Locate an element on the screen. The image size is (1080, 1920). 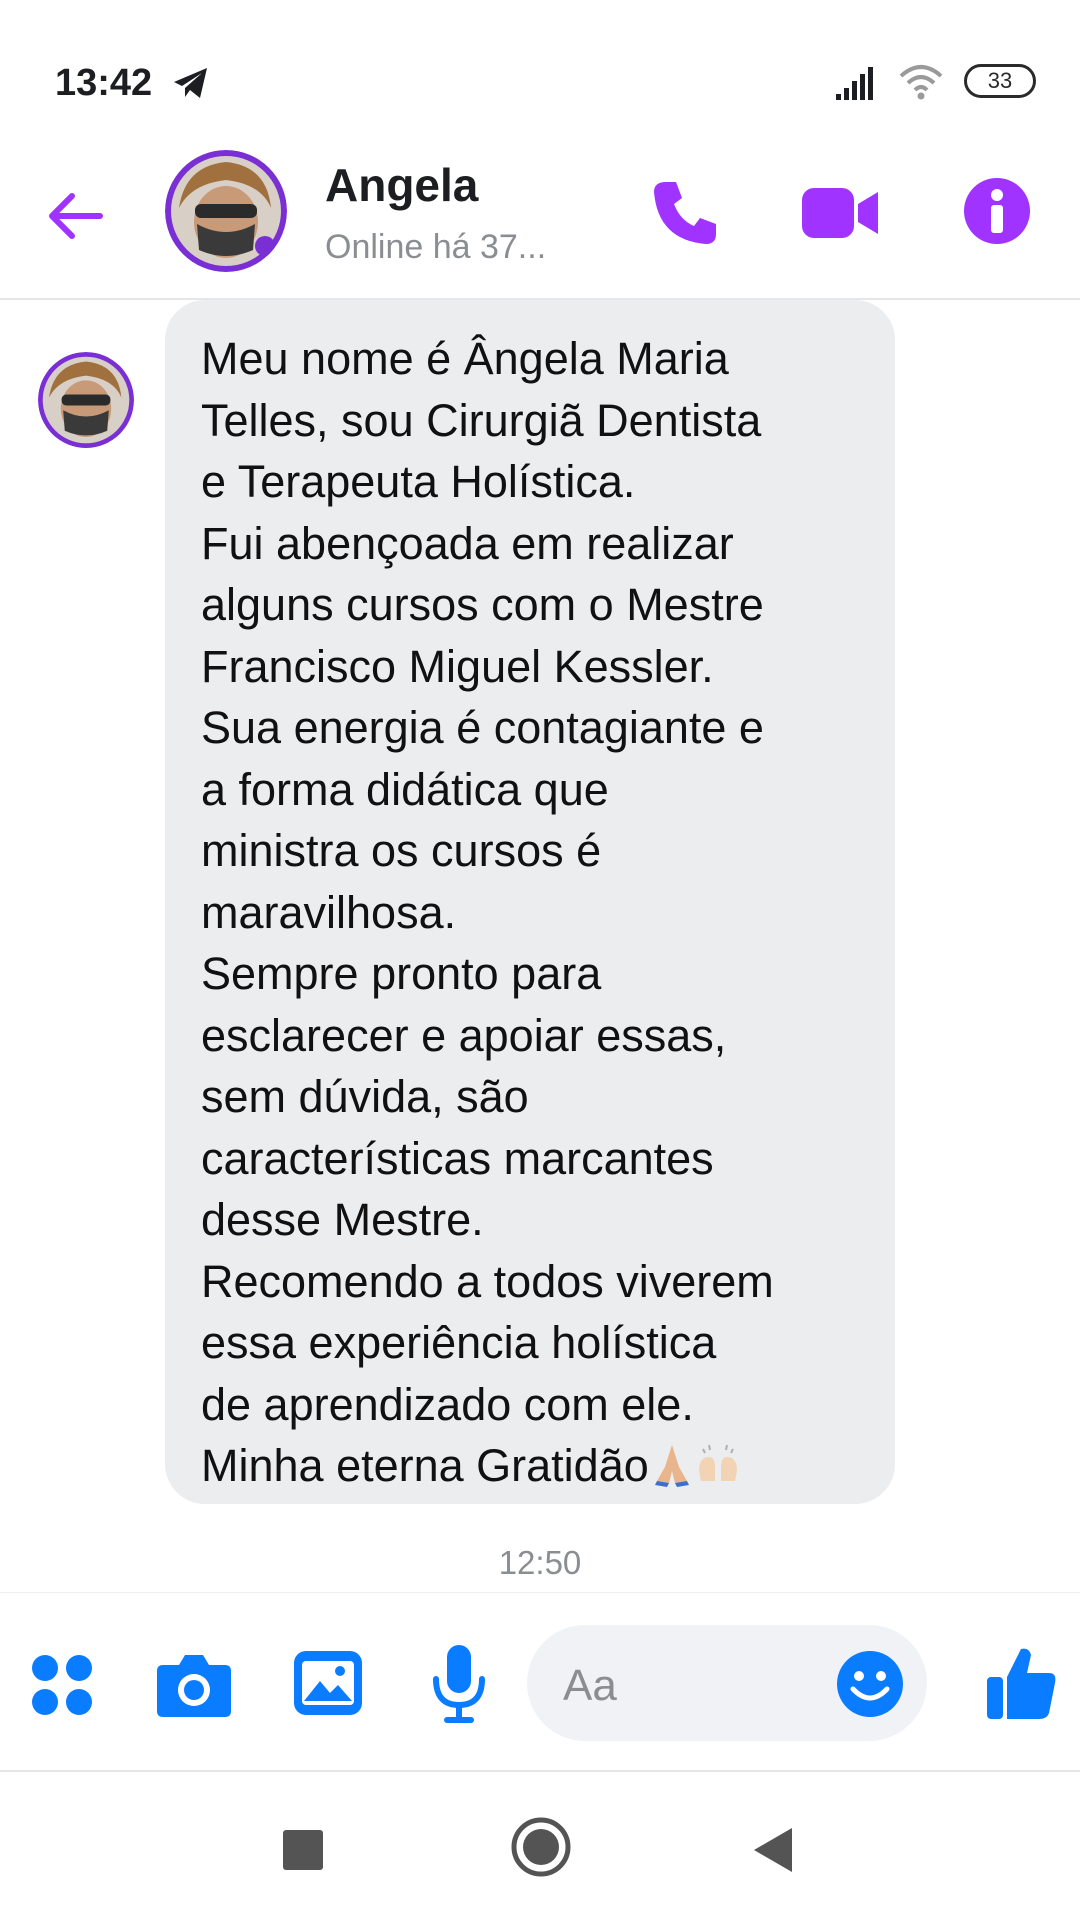
smiley-icon is located at coordinates (870, 1684).